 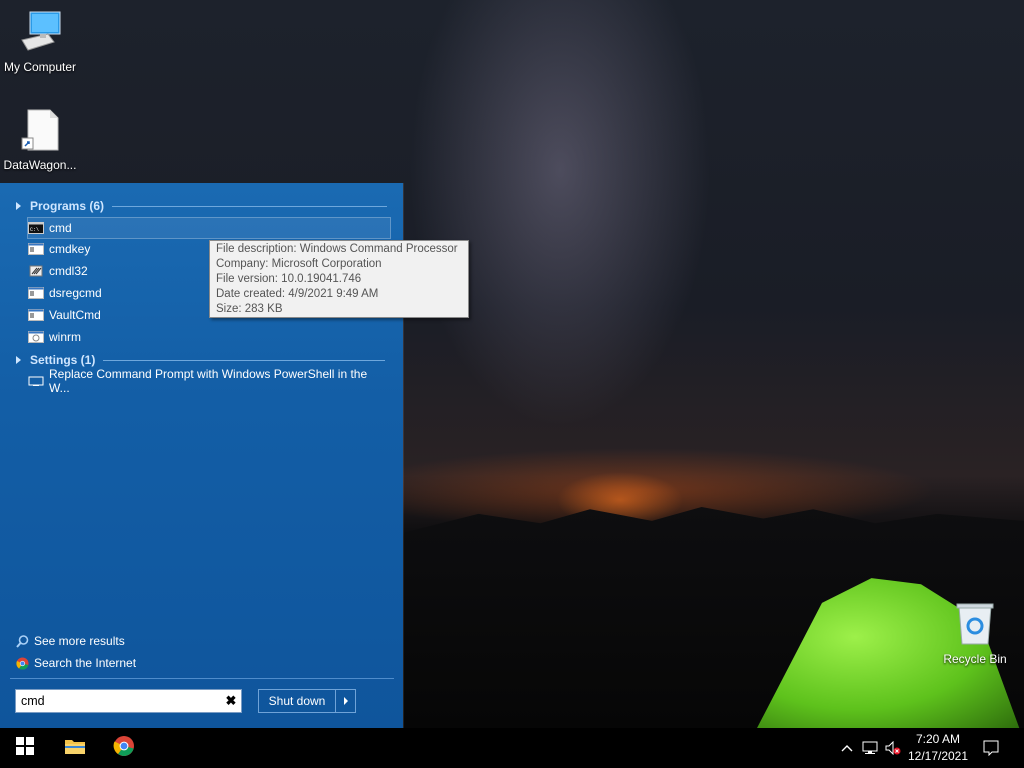 What do you see at coordinates (76, 663) in the screenshot?
I see `search-internet-link: Search the Internet` at bounding box center [76, 663].